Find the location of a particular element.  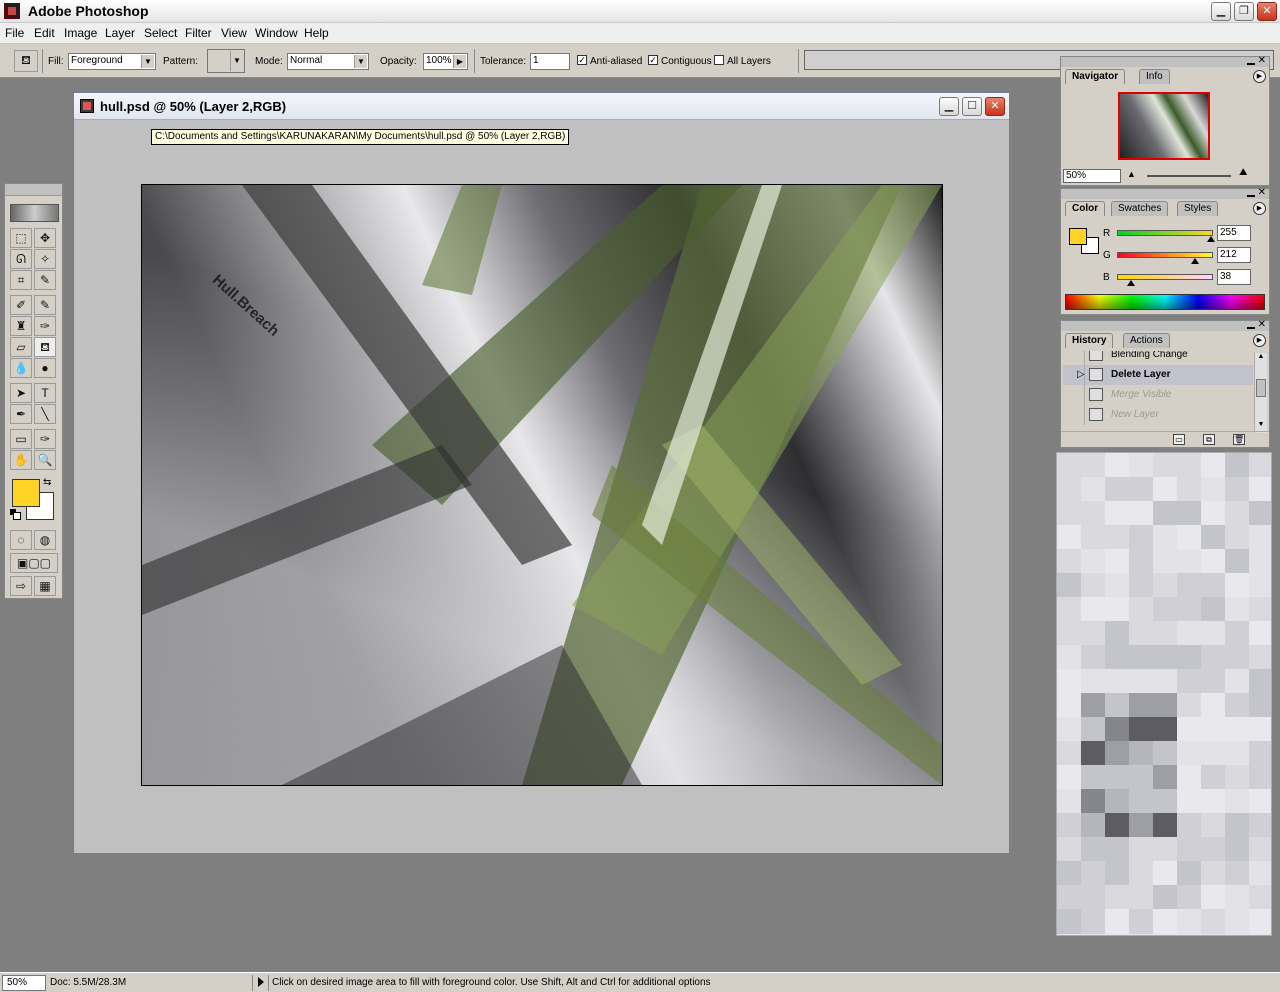

menu-help: Help is located at coordinates (316, 33).